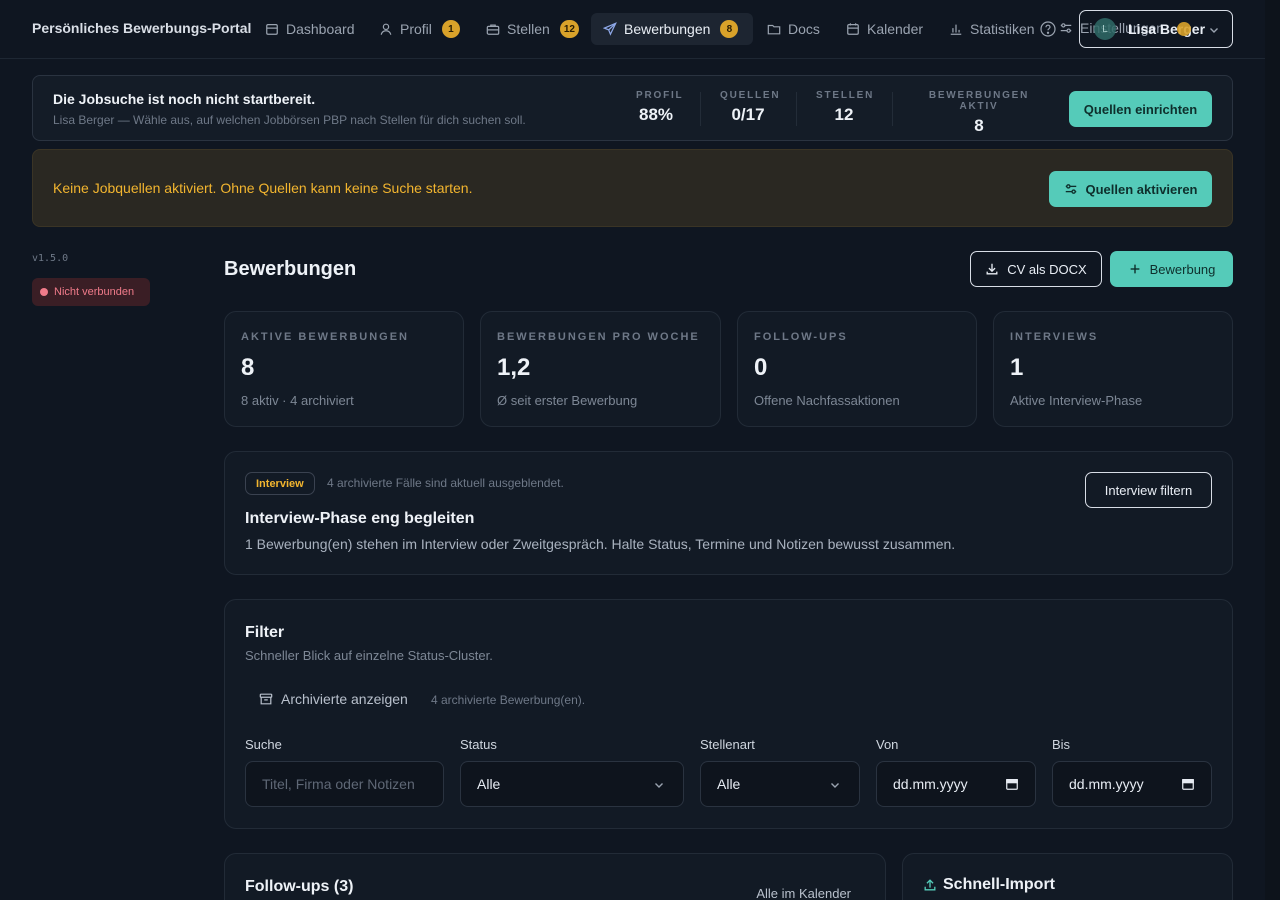 This screenshot has height=900, width=1280. What do you see at coordinates (1067, 876) in the screenshot?
I see `quick-import-card: Schnell-Import` at bounding box center [1067, 876].